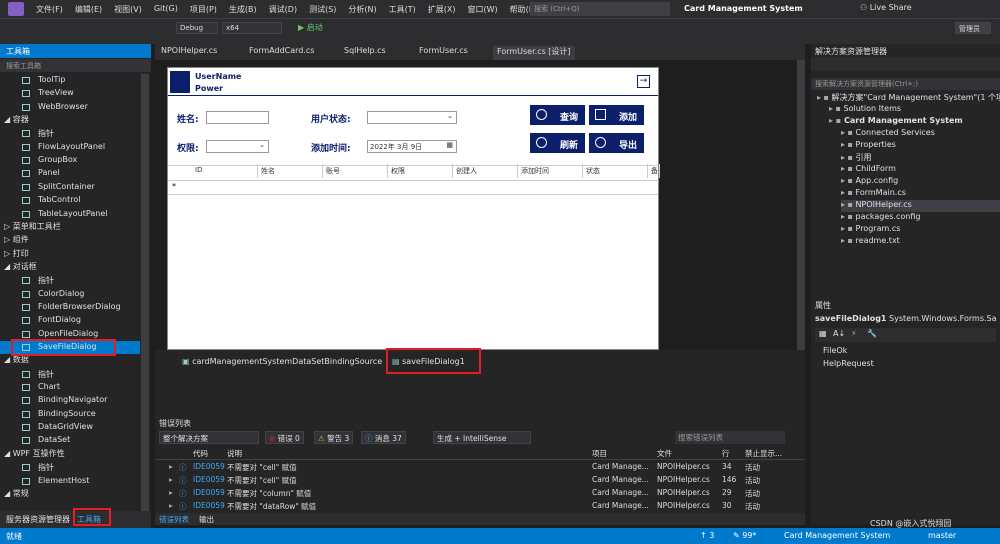 The image size is (1000, 544). What do you see at coordinates (920, 158) in the screenshot?
I see `solution-node: ▸ ▪ 引用` at bounding box center [920, 158].